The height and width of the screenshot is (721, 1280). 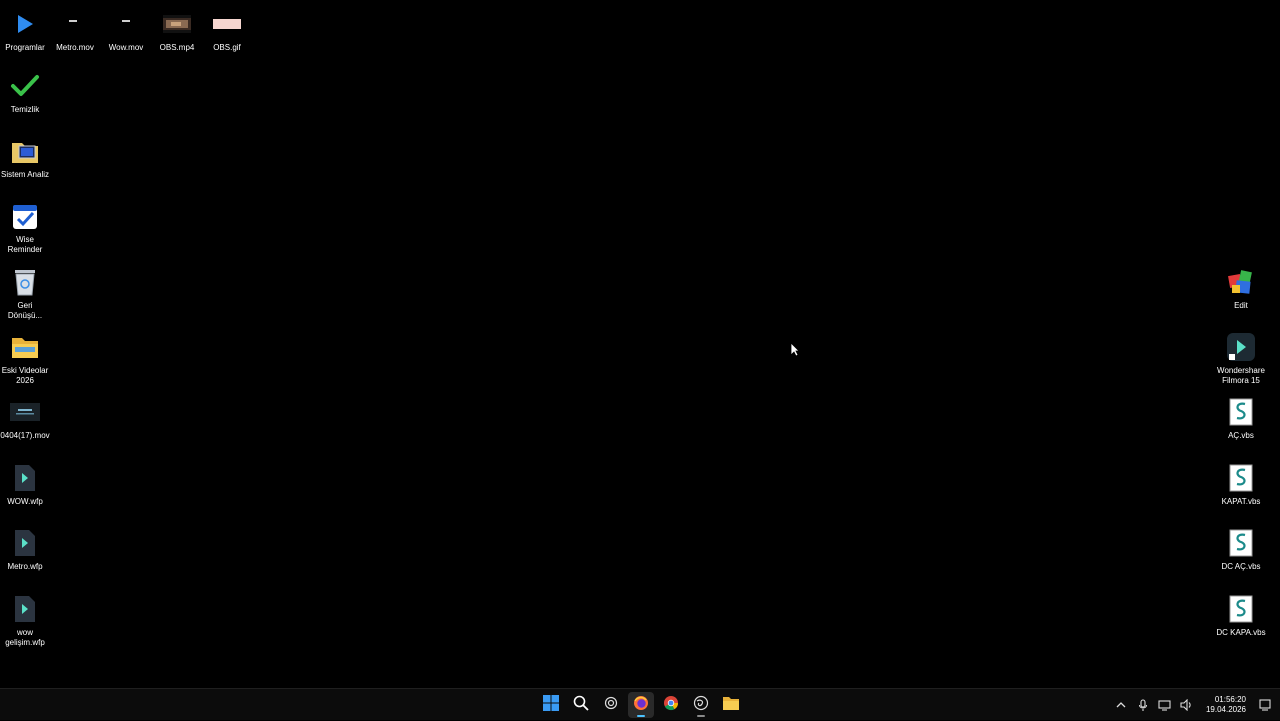 I want to click on edit-app-icon, so click(x=1241, y=282).